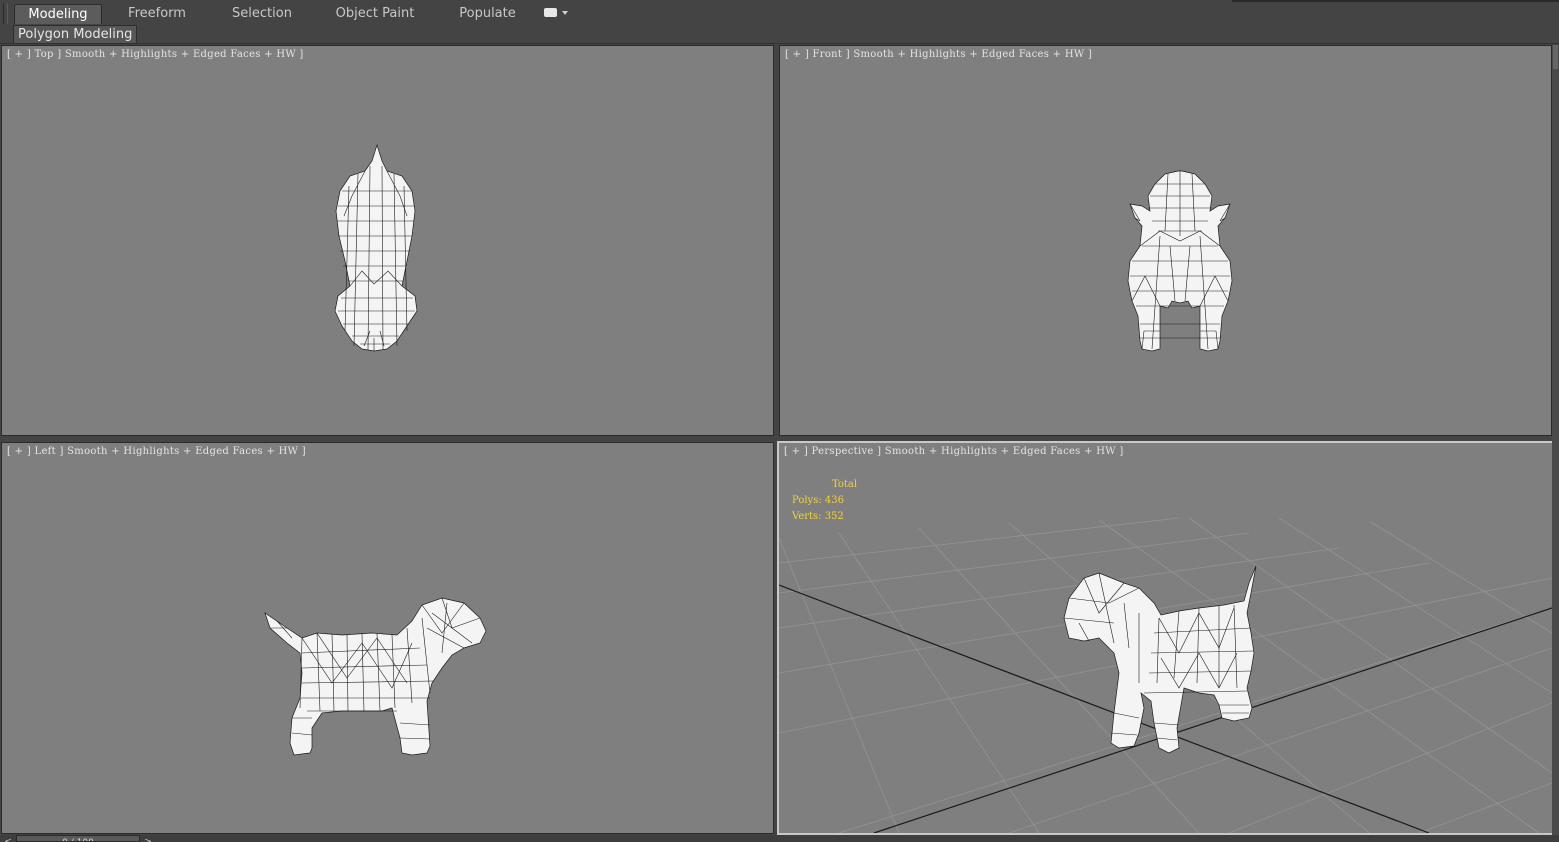  What do you see at coordinates (845, 484) in the screenshot?
I see `stats-title: Total` at bounding box center [845, 484].